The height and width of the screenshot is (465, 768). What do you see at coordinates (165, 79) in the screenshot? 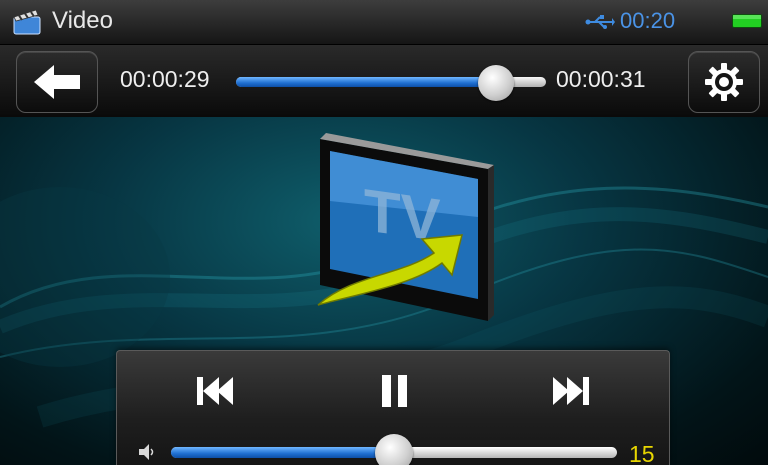
I see `elapsed-time: 00:00:29` at bounding box center [165, 79].